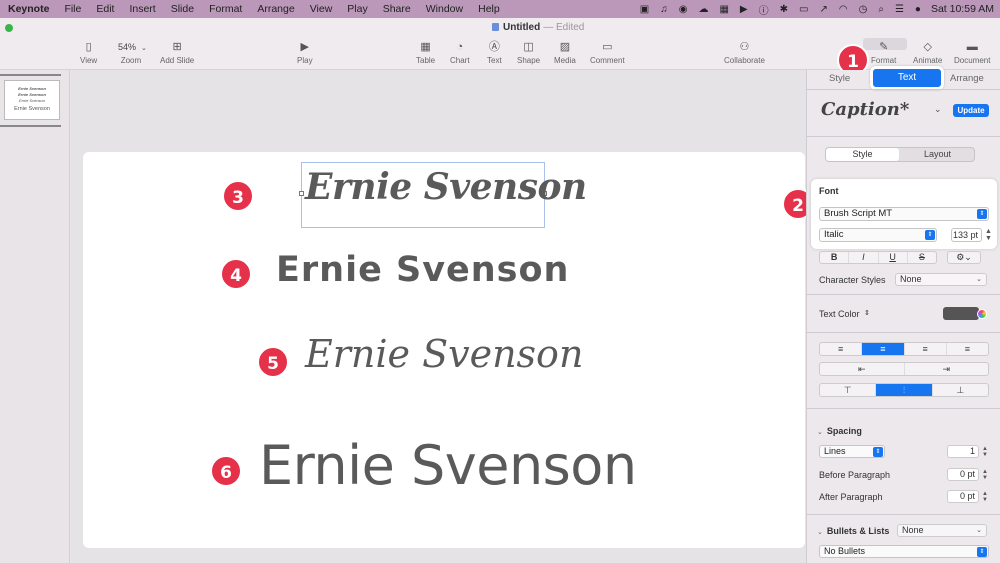 The image size is (1000, 563). Describe the element at coordinates (843, 9) in the screenshot. I see `wifi-icon: ◠` at that location.